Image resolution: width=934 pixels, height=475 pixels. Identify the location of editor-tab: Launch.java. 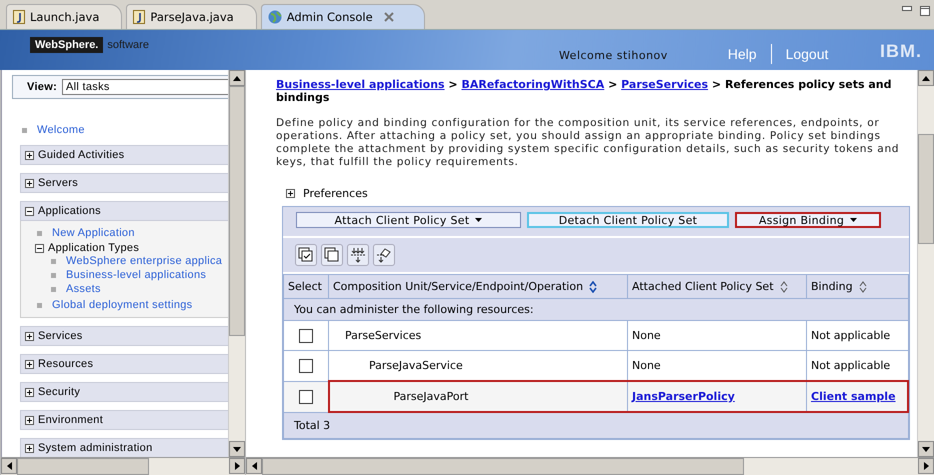
(64, 16).